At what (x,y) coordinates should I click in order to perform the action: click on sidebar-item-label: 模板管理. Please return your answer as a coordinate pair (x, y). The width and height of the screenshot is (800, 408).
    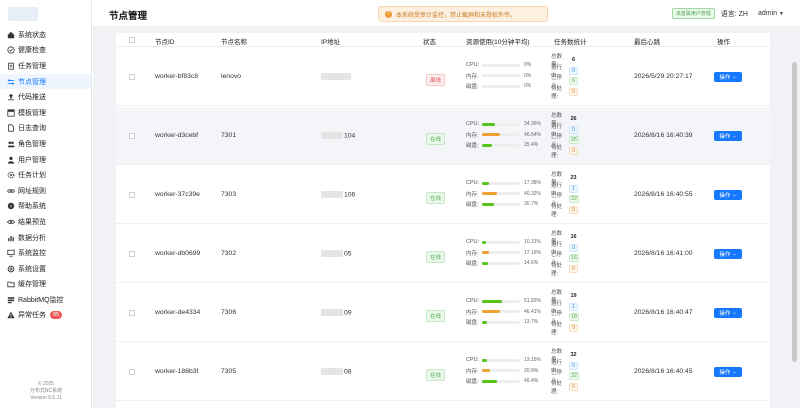
    Looking at the image, I should click on (32, 113).